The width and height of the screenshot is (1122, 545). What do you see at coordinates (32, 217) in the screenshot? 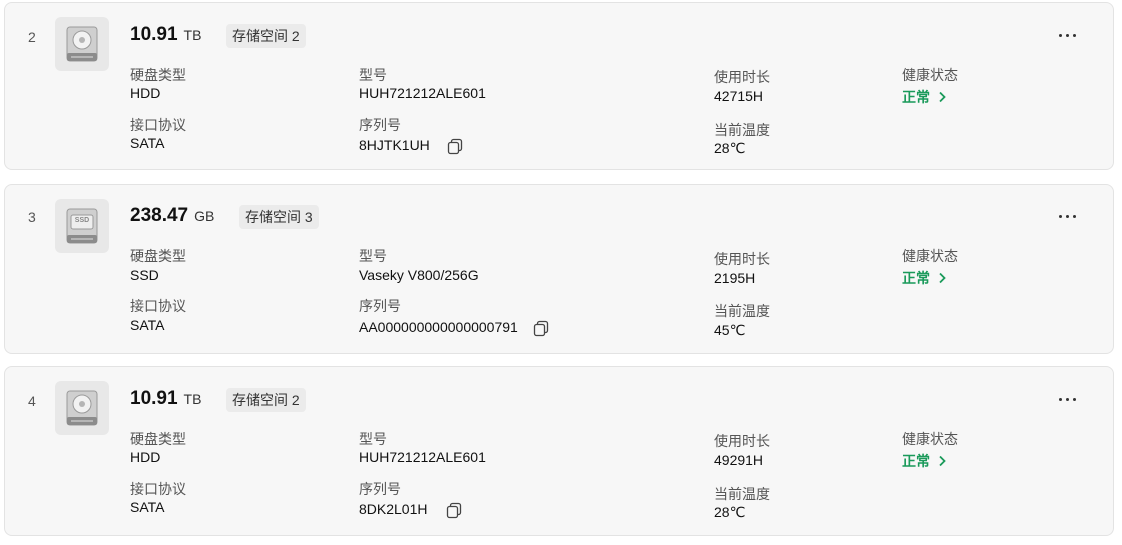
I see `disk-index: 3` at bounding box center [32, 217].